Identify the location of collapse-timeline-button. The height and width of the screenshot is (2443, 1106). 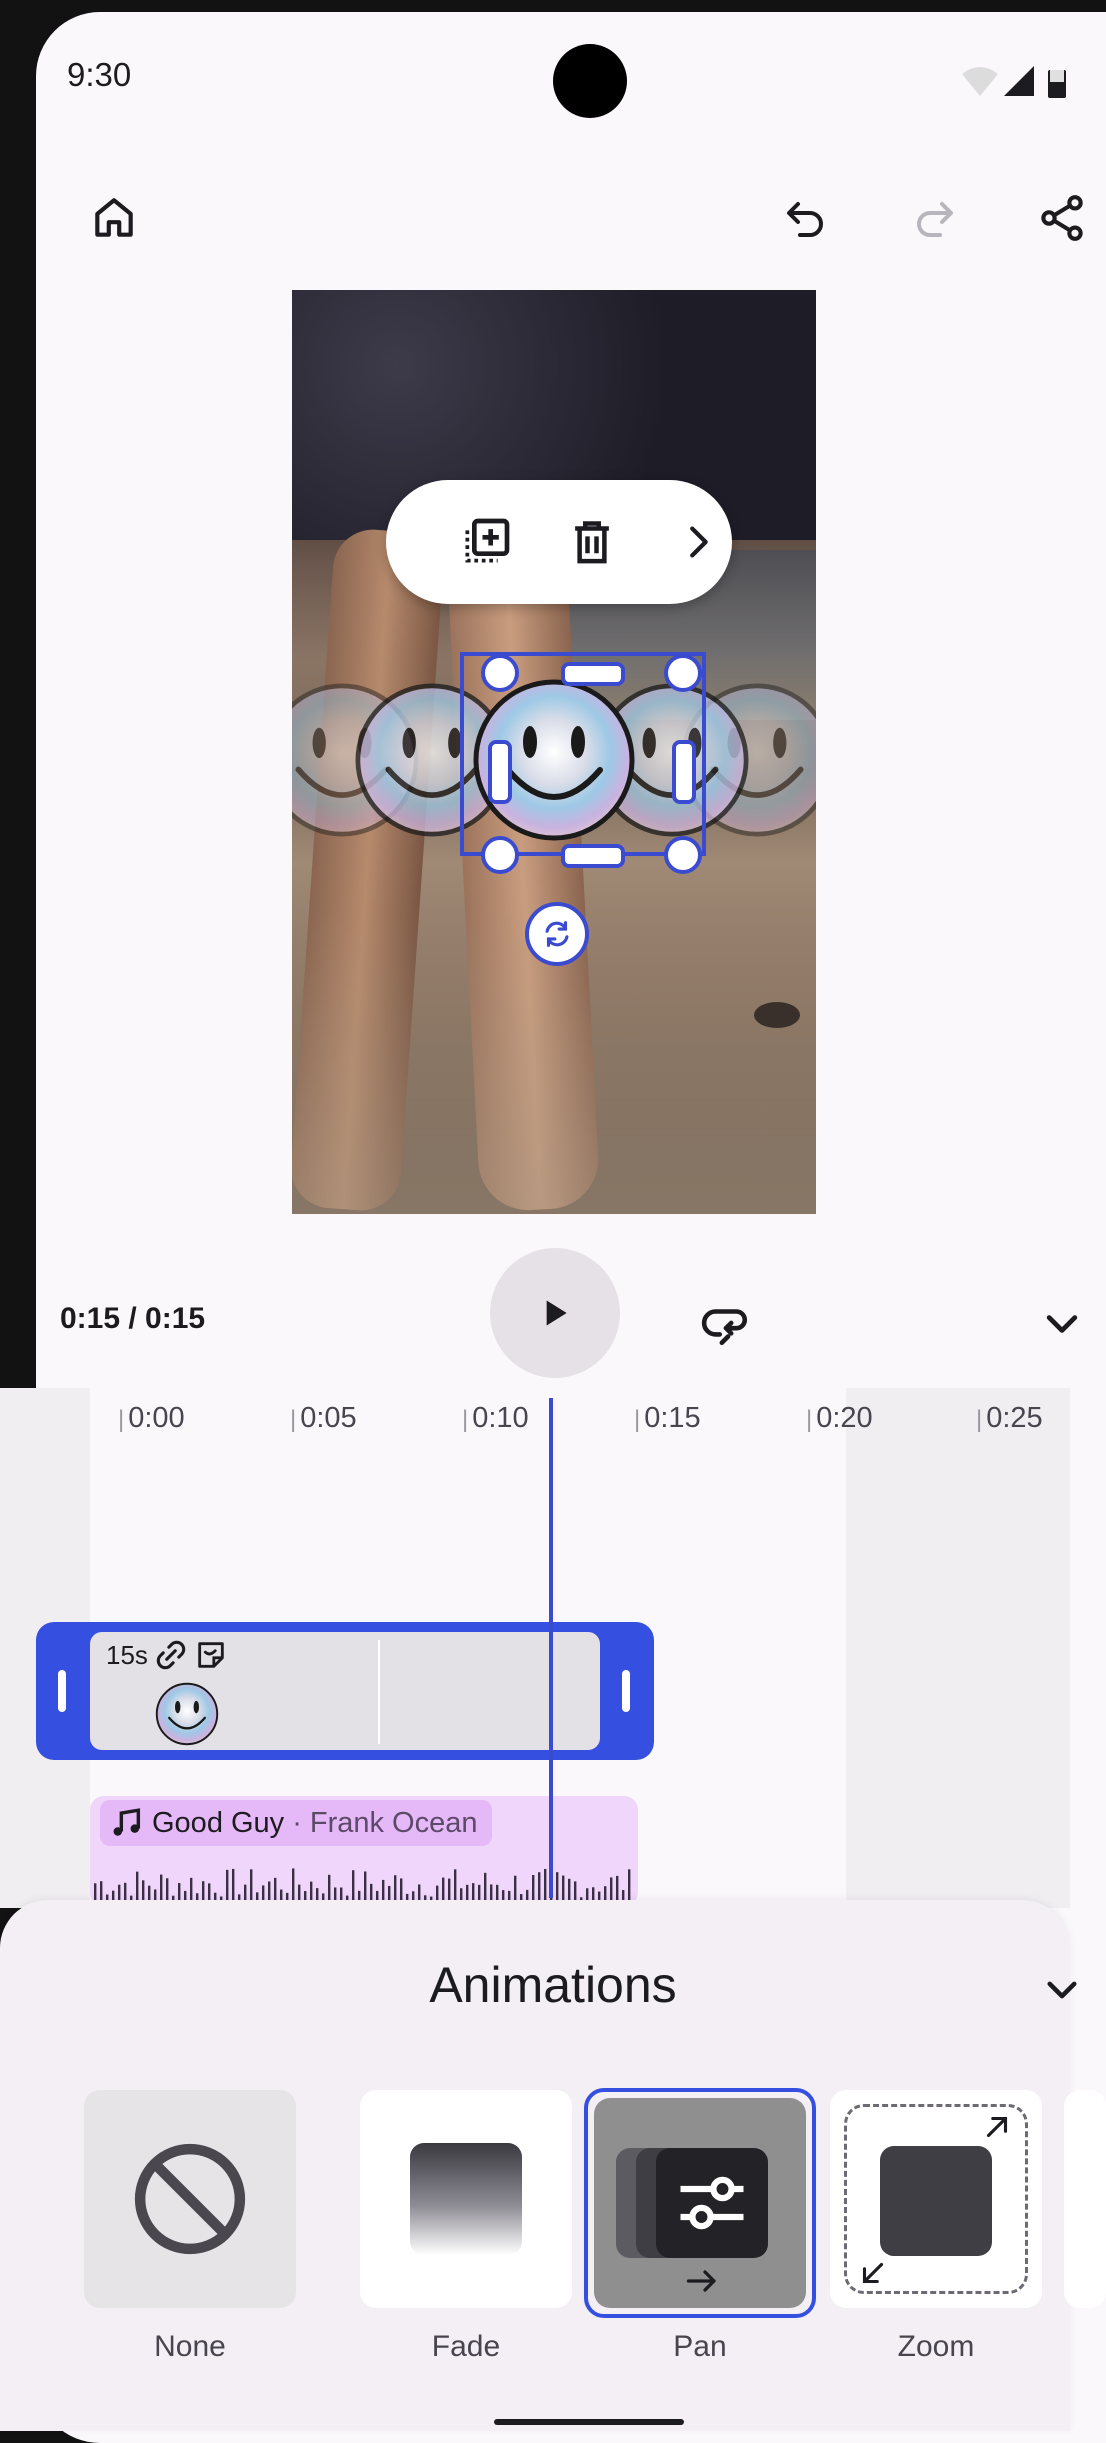
(1062, 1324).